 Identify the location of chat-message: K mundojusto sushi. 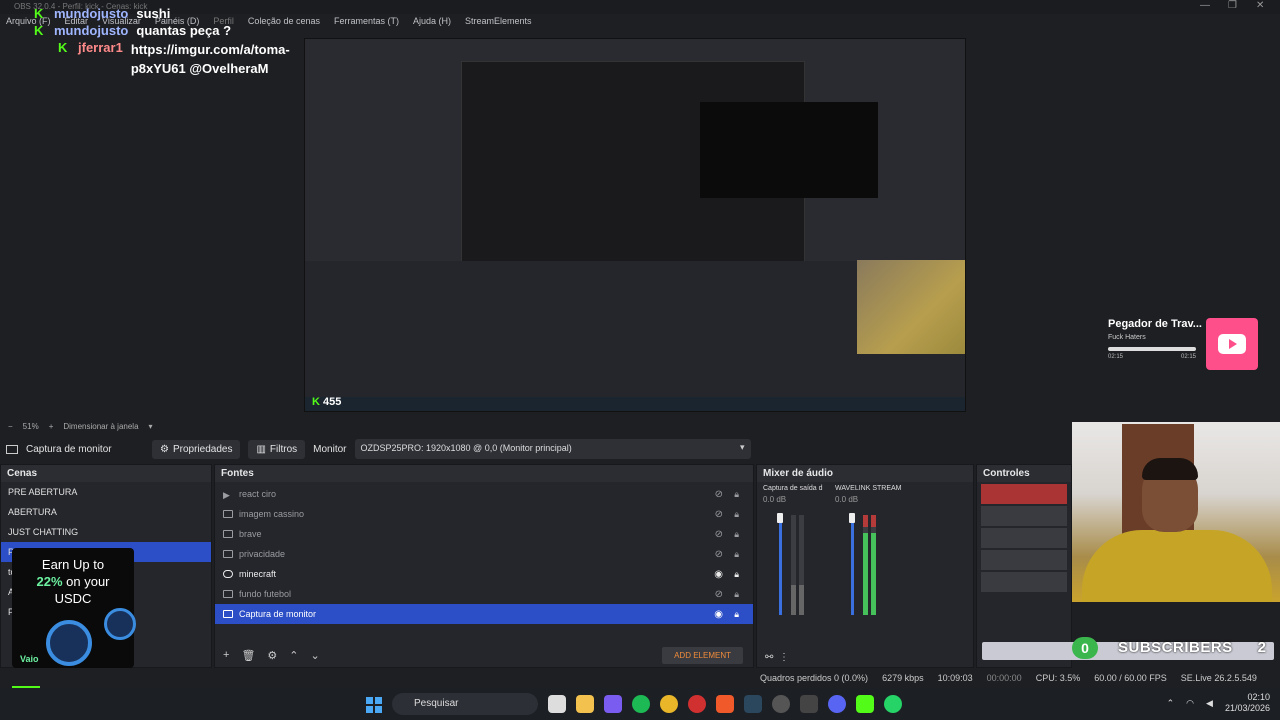
(169, 13).